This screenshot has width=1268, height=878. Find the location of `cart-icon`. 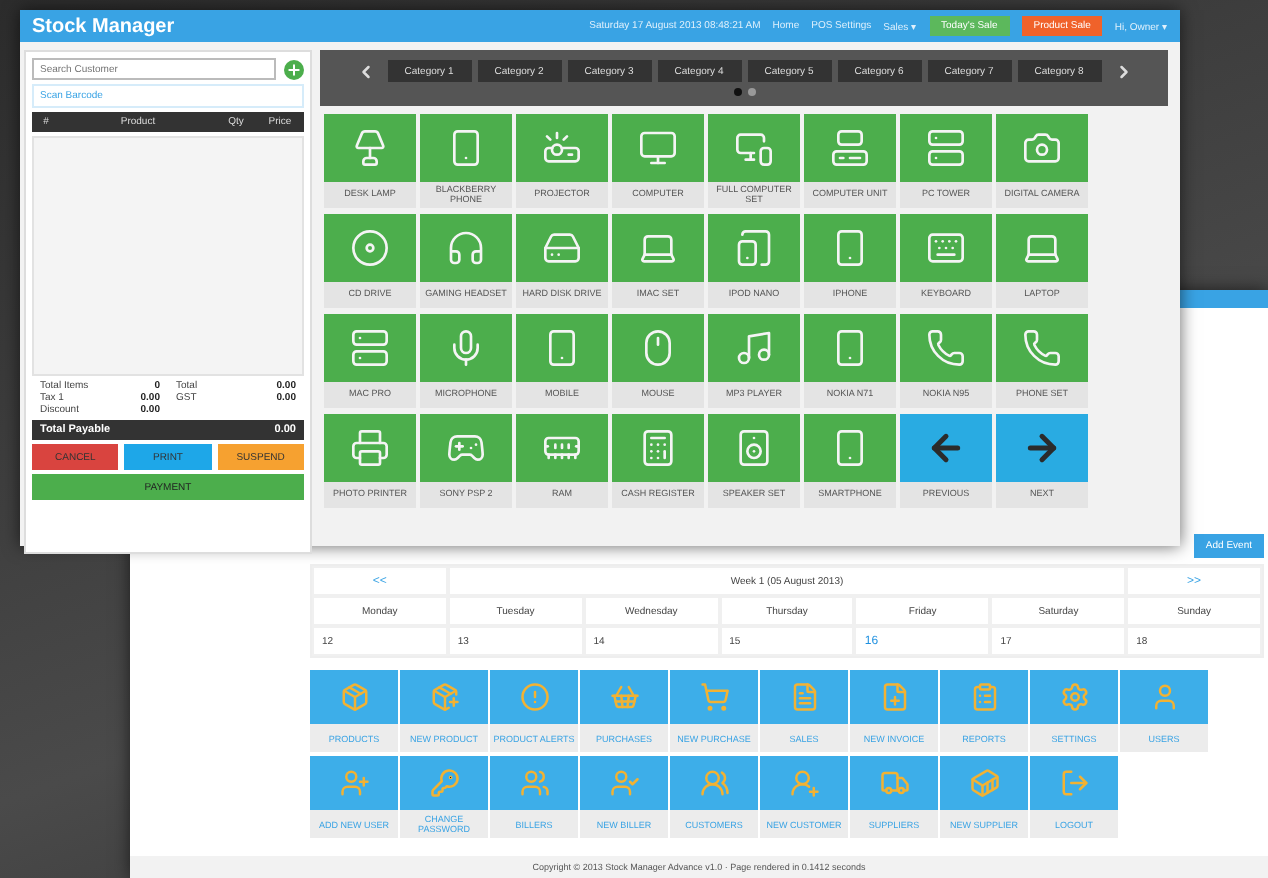

cart-icon is located at coordinates (714, 697).